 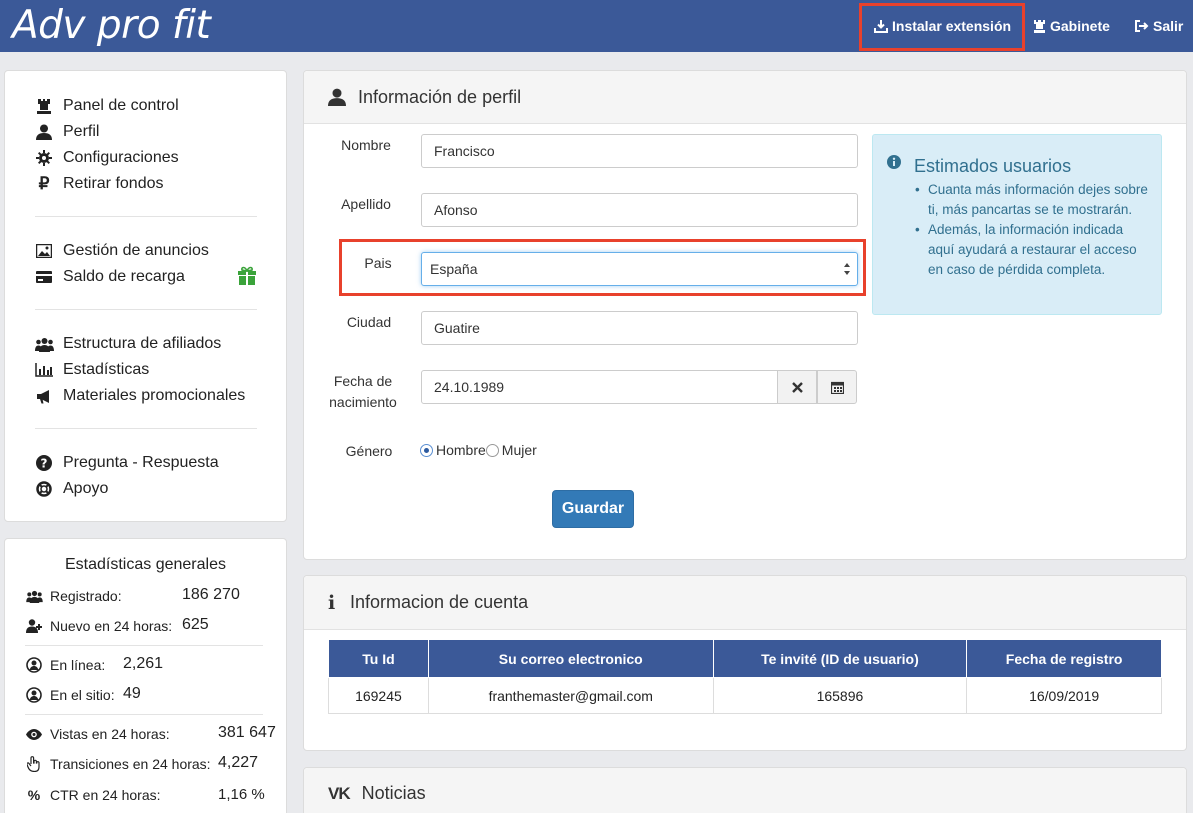 I want to click on radio-label: Hombre, so click(x=461, y=450).